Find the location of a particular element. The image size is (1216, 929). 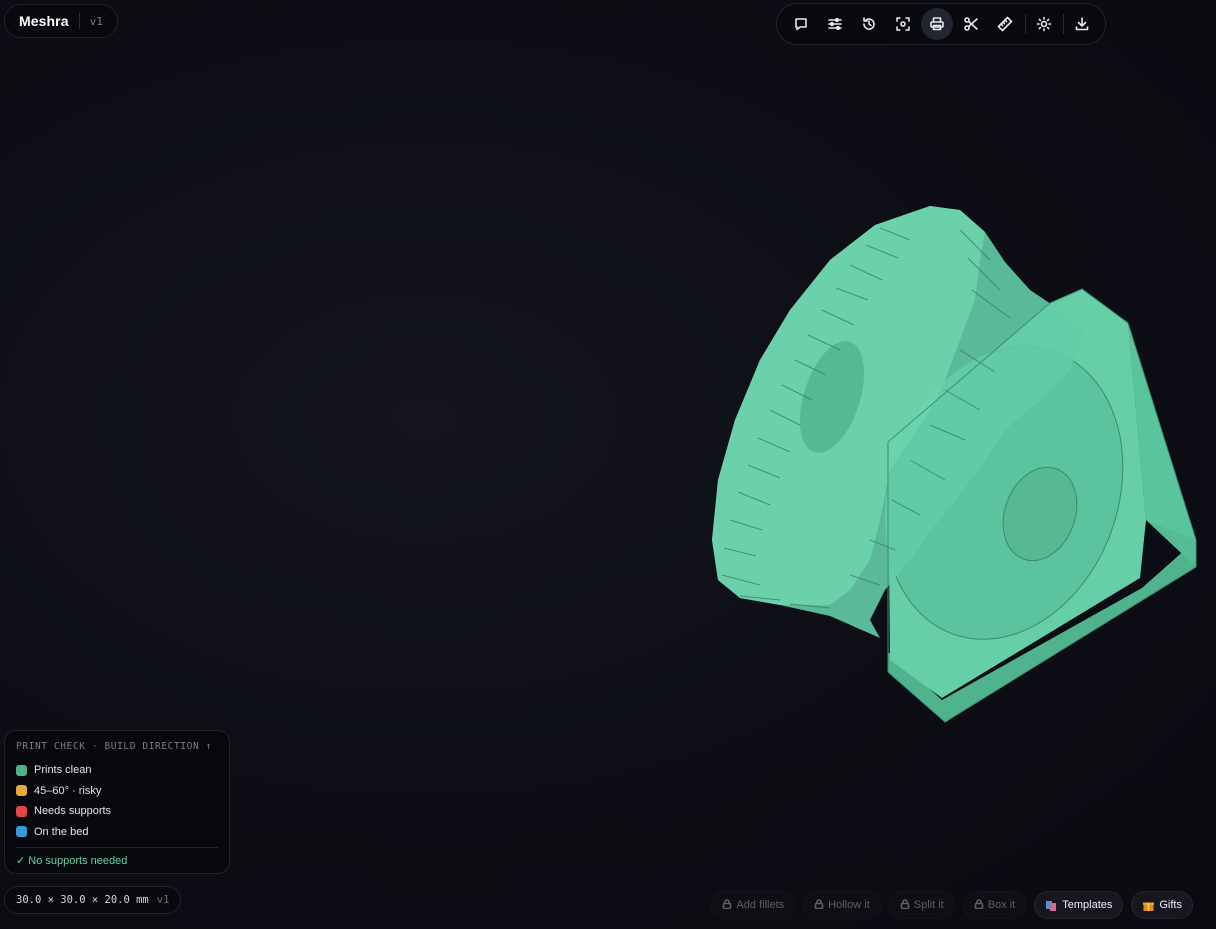

box-button: Box it is located at coordinates (994, 905).